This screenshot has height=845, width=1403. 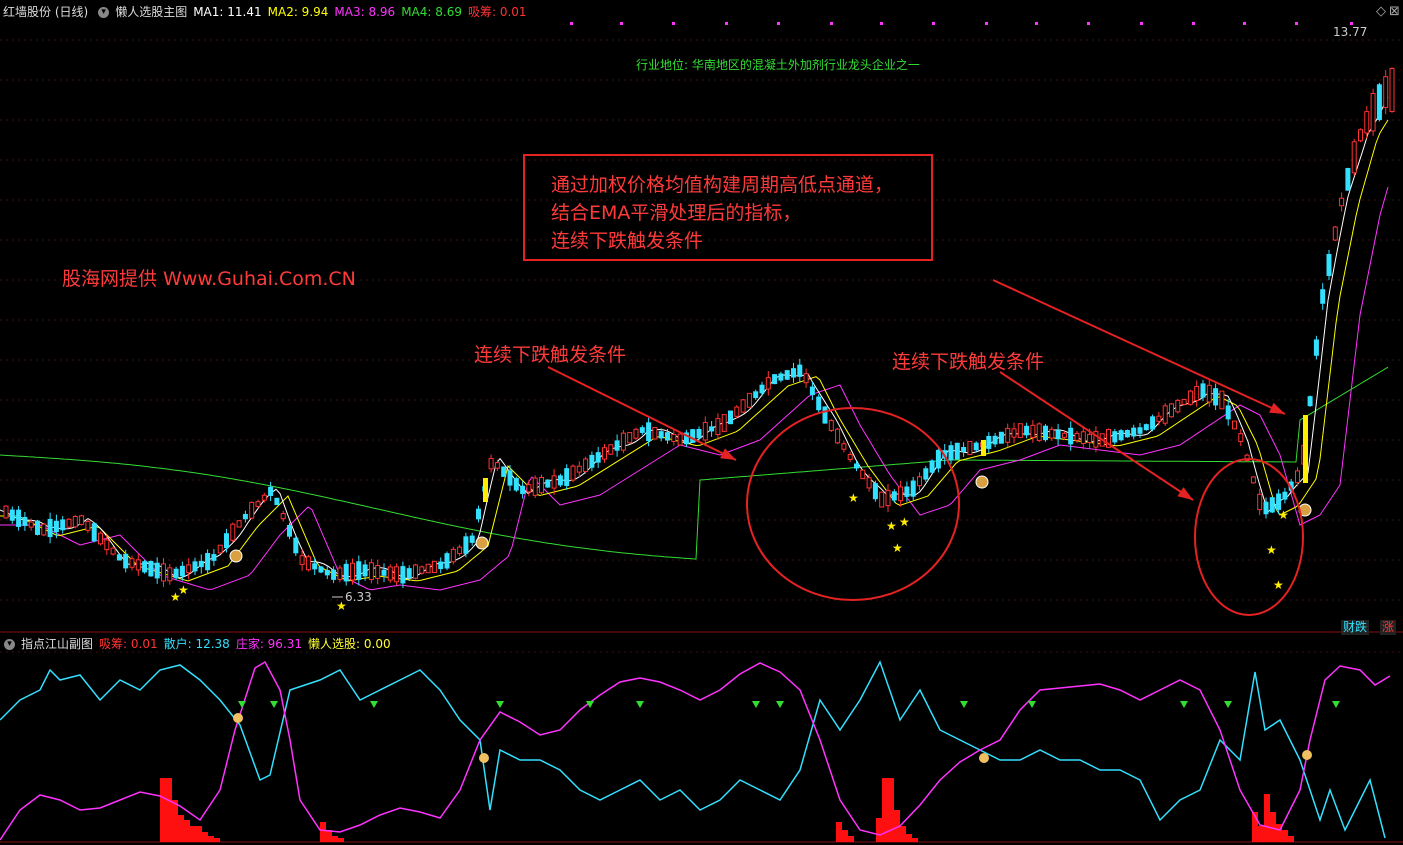 What do you see at coordinates (57, 644) in the screenshot?
I see `sub-indicator-name: 指点江山副图` at bounding box center [57, 644].